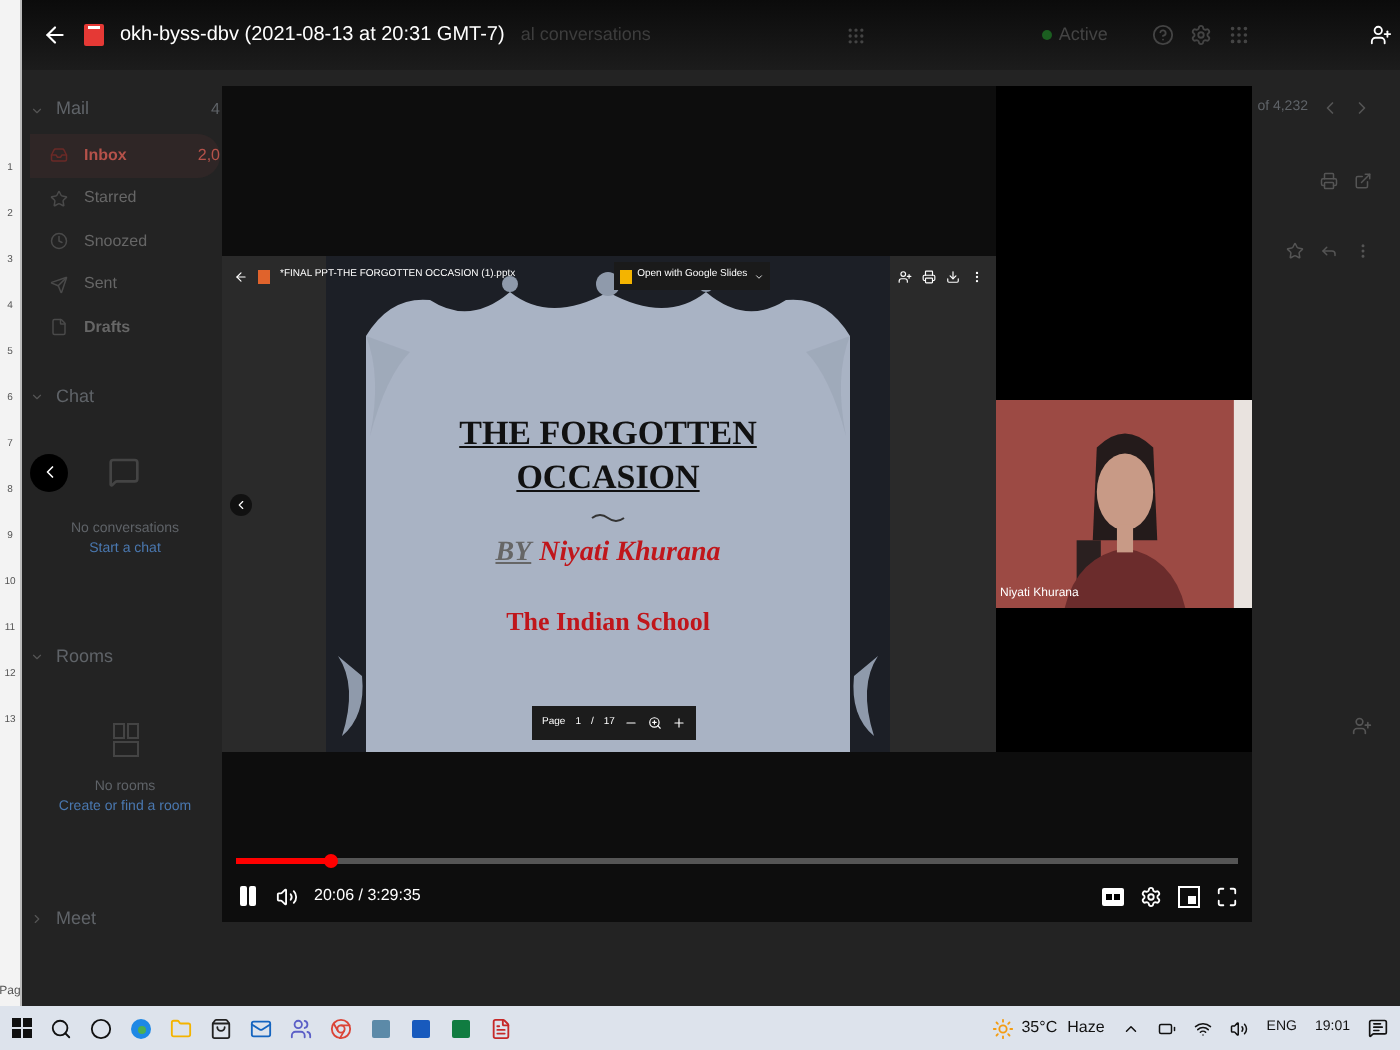 Image resolution: width=1400 pixels, height=1050 pixels. I want to click on rooms-icon, so click(125, 739).